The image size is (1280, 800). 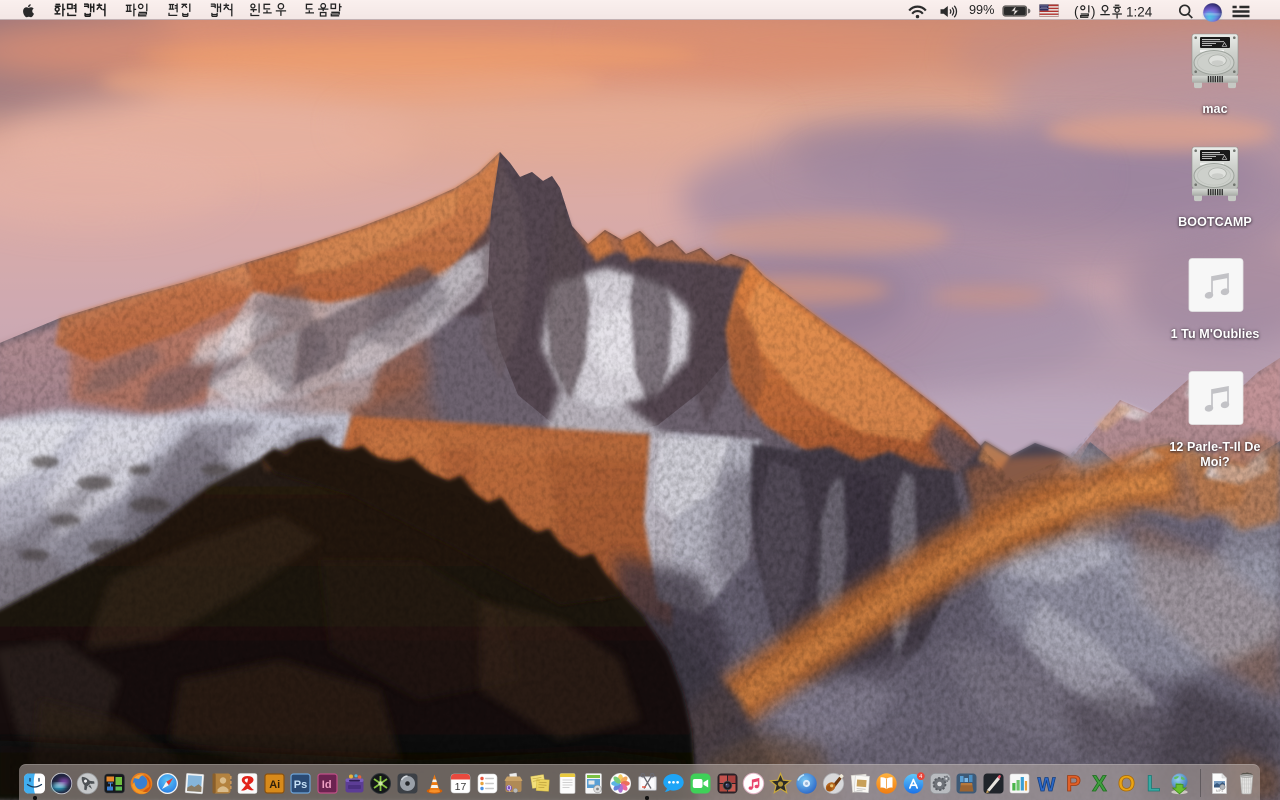 I want to click on svg-text: Q, so click(x=509, y=789).